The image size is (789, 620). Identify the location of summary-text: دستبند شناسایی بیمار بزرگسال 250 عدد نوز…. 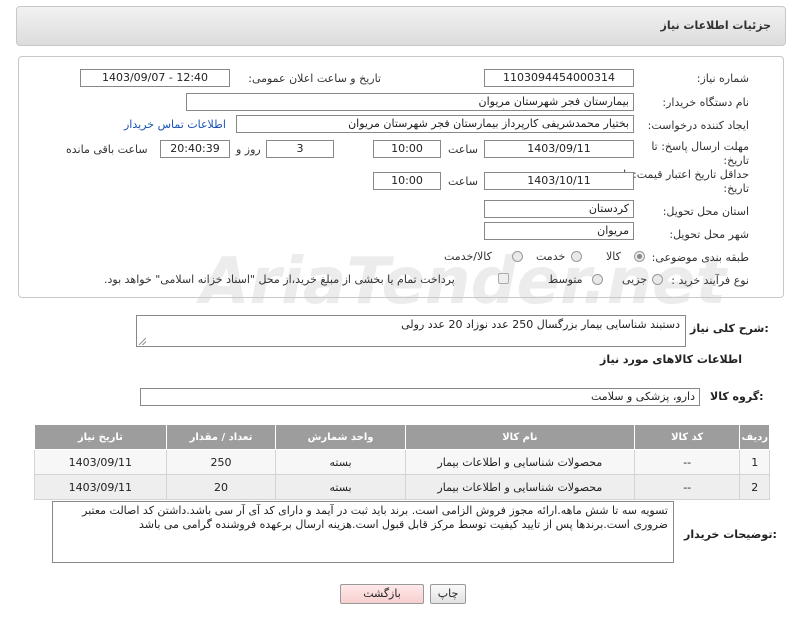
(540, 324).